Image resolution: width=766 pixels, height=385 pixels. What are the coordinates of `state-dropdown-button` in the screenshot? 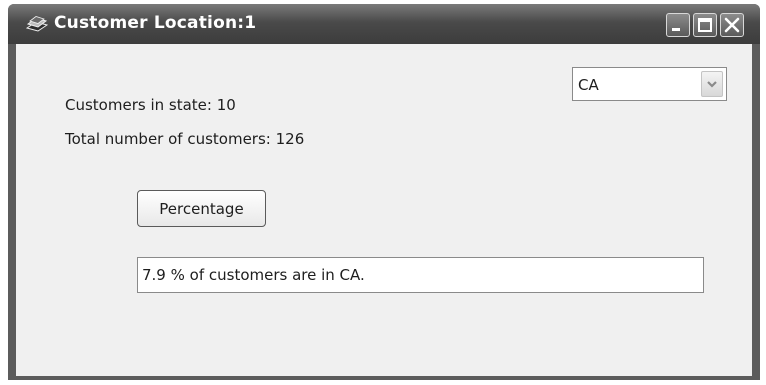 It's located at (712, 84).